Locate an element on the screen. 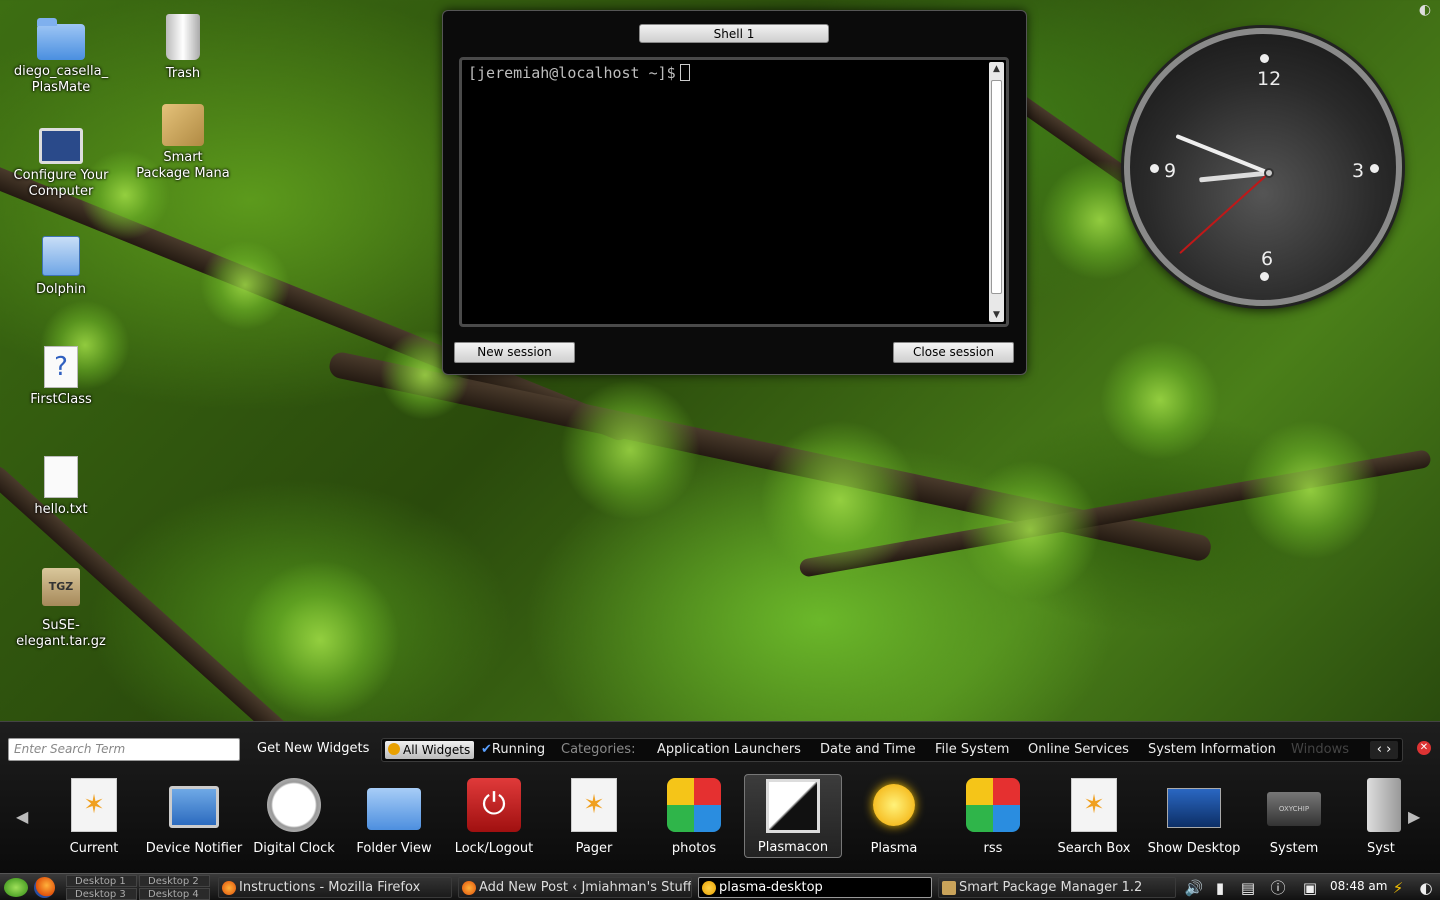 Image resolution: width=1440 pixels, height=900 pixels. chip-icon: OXYCHIP is located at coordinates (1294, 809).